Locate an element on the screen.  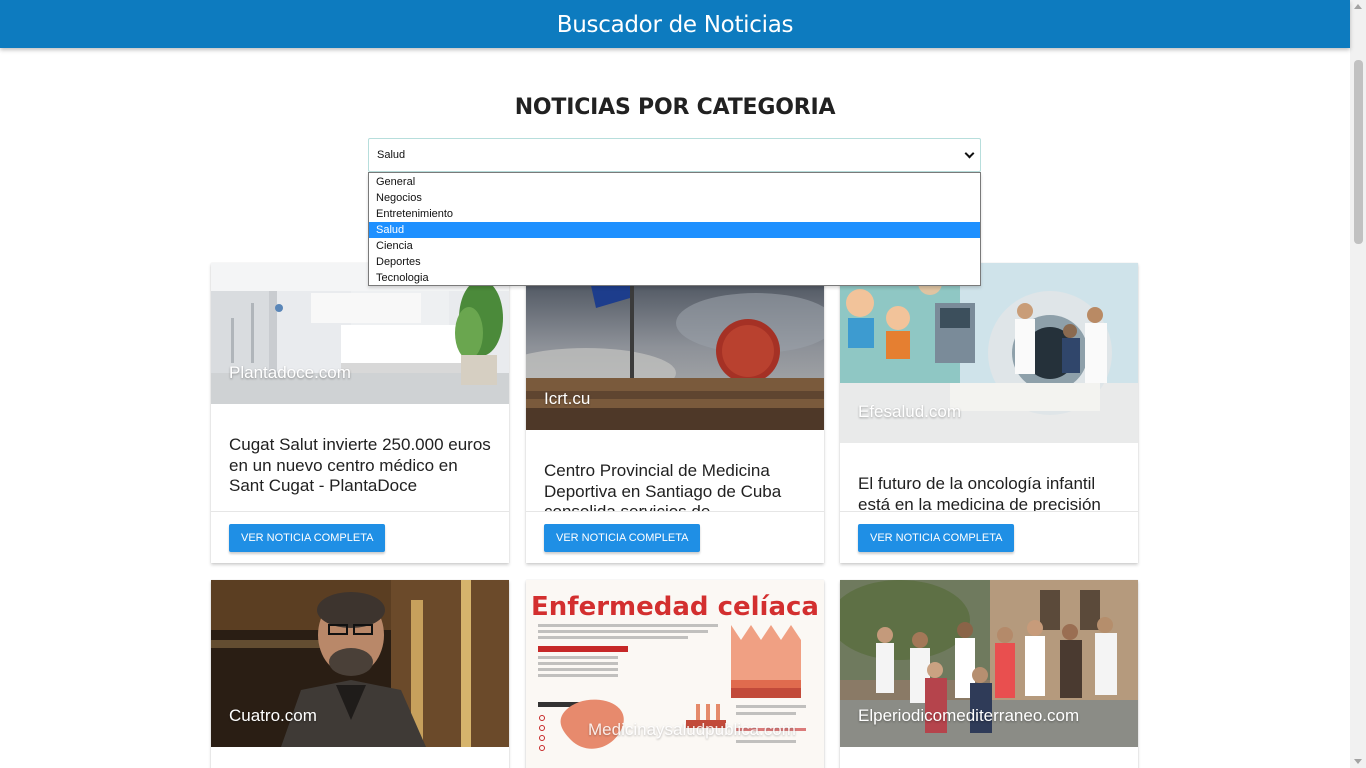
news-card-image: Cuatro.com is located at coordinates (360, 663).